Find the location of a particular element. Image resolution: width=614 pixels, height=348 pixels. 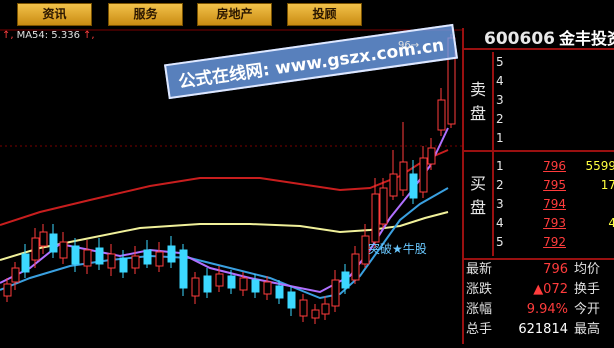

tab-service: 服务 is located at coordinates (145, 14).